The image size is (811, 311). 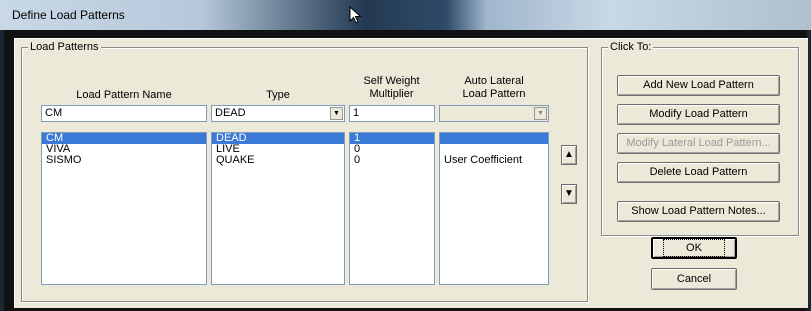 I want to click on type-select: DEAD ▼, so click(x=278, y=113).